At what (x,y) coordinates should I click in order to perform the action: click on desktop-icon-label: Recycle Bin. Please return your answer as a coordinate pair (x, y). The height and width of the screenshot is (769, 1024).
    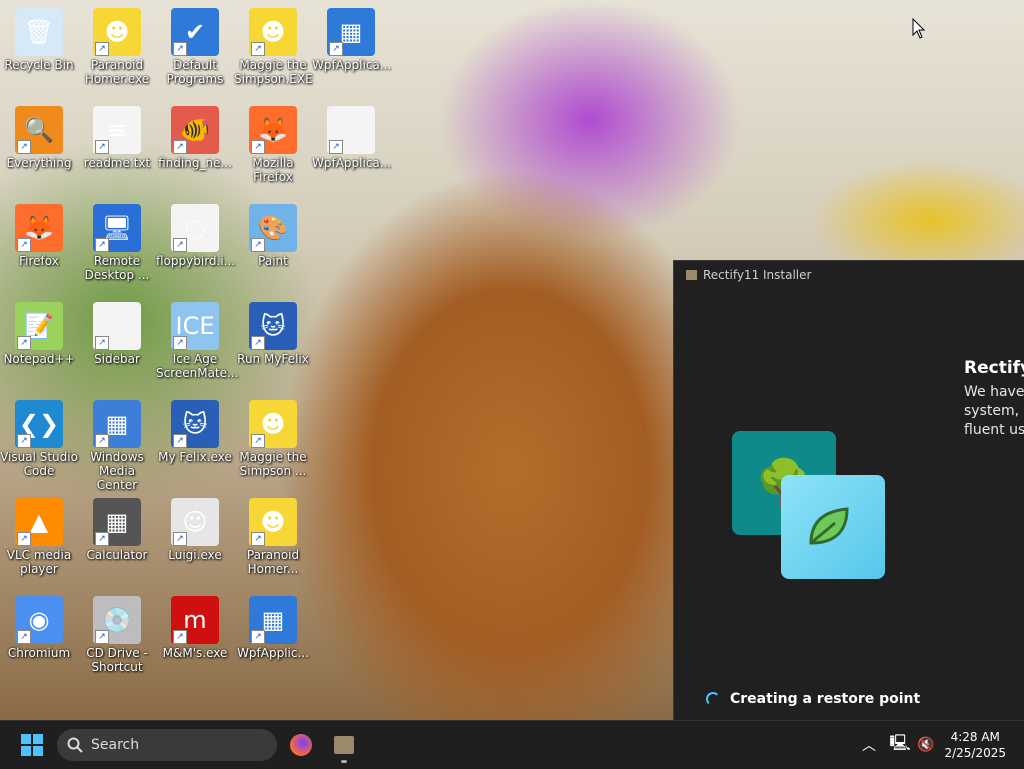
    Looking at the image, I should click on (39, 65).